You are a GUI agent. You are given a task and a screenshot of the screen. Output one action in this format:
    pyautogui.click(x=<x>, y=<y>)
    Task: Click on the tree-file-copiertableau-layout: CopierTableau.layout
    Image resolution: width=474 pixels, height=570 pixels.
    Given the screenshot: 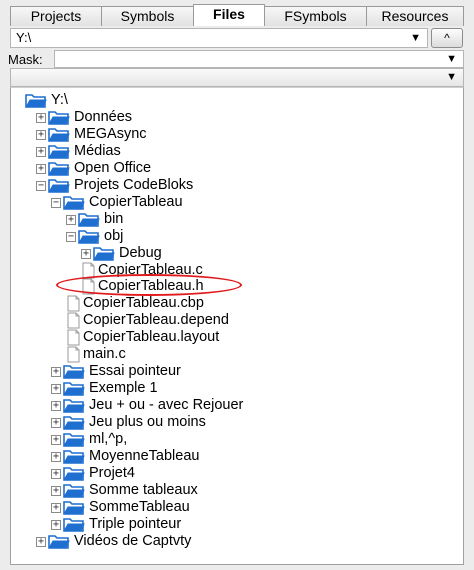 What is the action you would take?
    pyautogui.click(x=237, y=337)
    